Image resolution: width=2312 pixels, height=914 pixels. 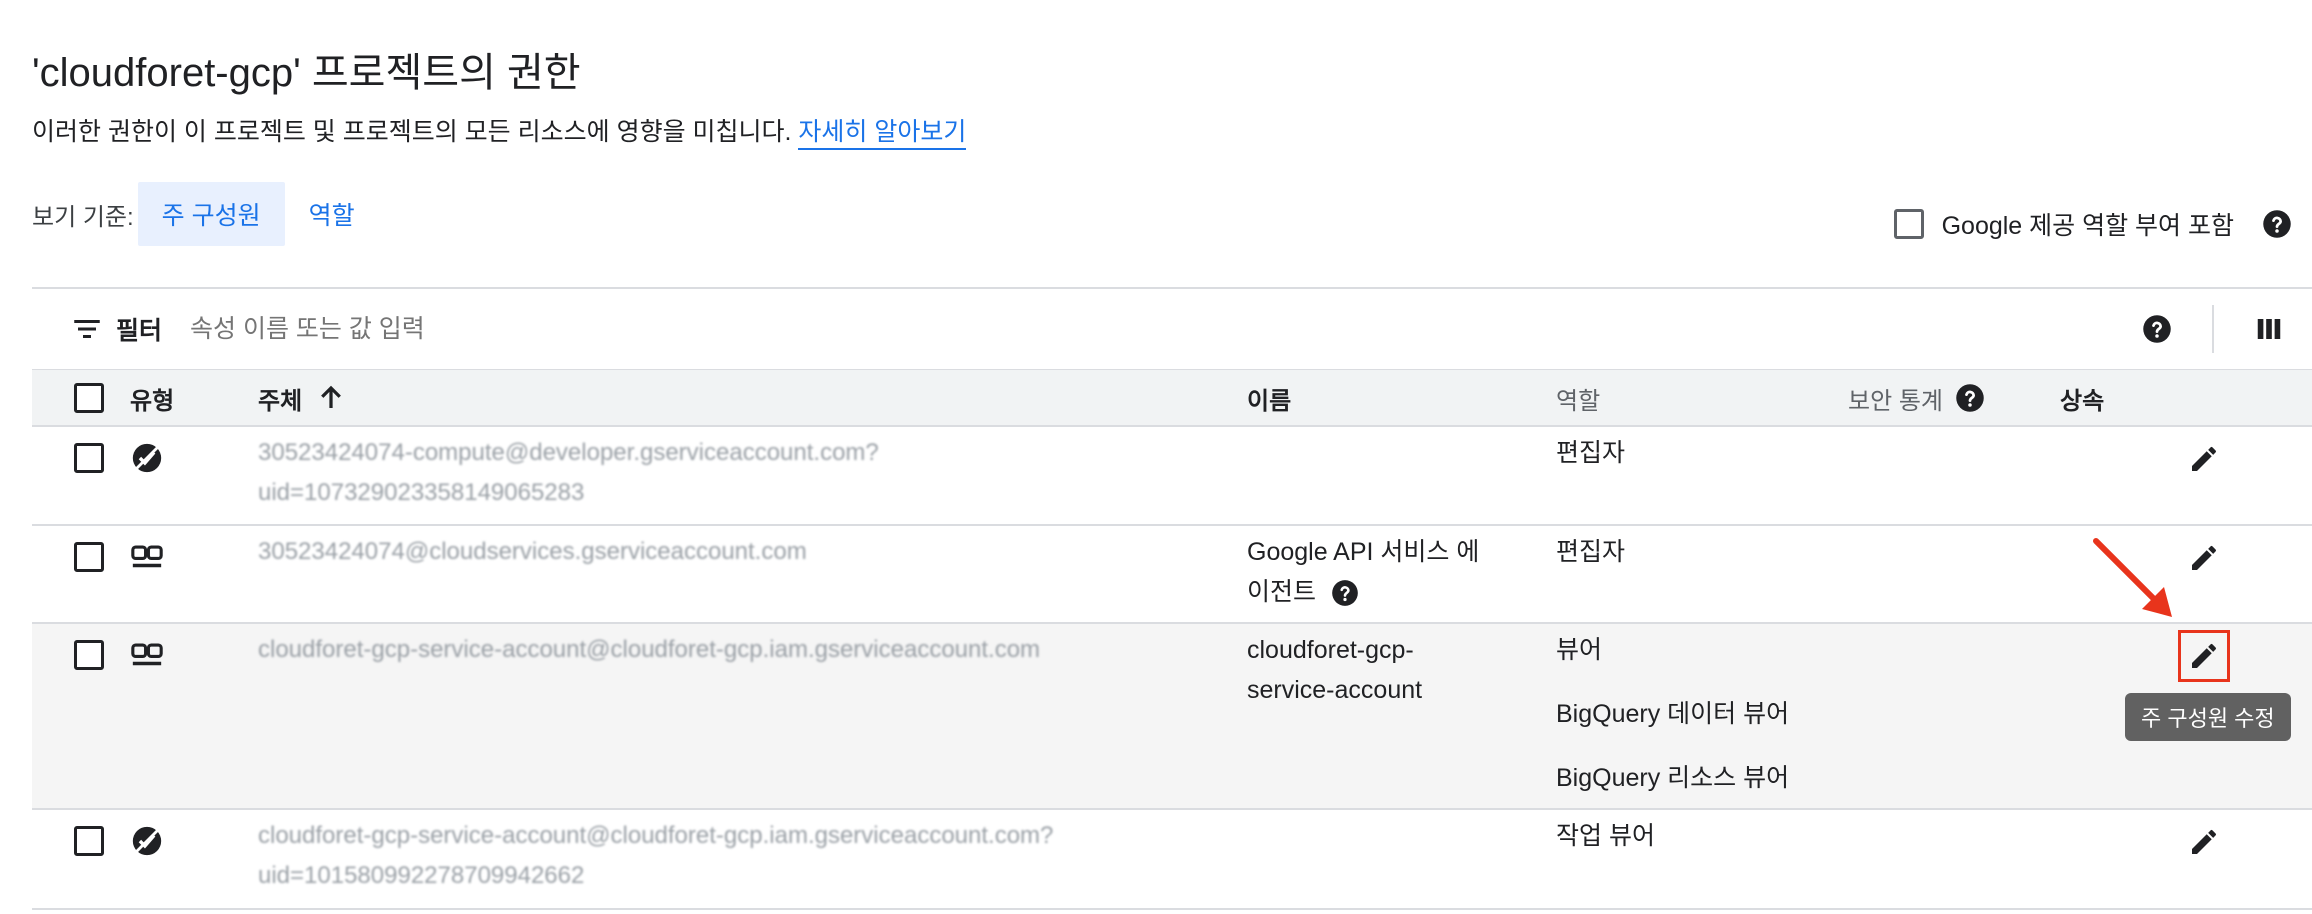 I want to click on view-by-toggle: 보기 기준: 주 구성원 역할, so click(x=205, y=214).